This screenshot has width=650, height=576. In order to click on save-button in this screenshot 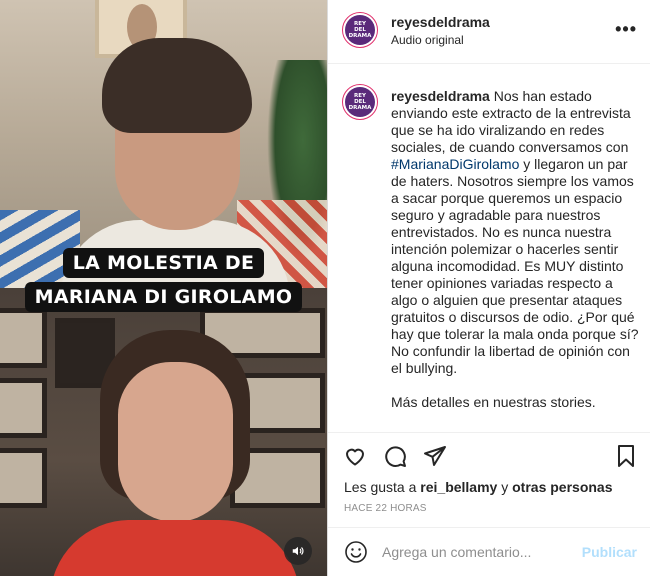, I will do `click(626, 456)`.